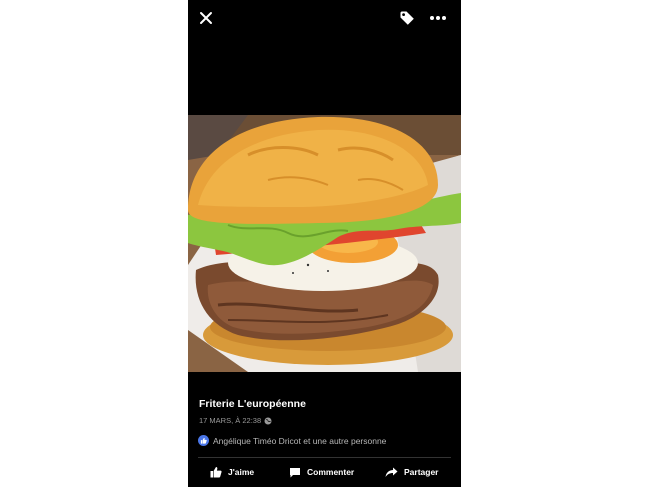 The image size is (650, 487). Describe the element at coordinates (438, 18) in the screenshot. I see `more-horizontal-icon` at that location.